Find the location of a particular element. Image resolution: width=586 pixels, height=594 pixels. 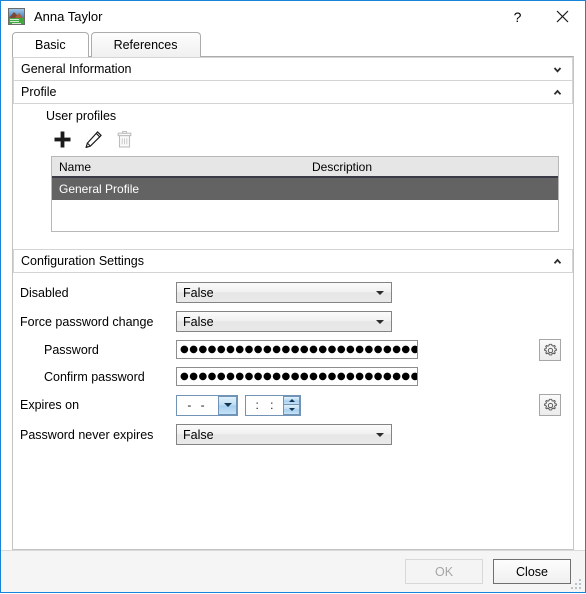

section-header-profile: Profile is located at coordinates (293, 92).